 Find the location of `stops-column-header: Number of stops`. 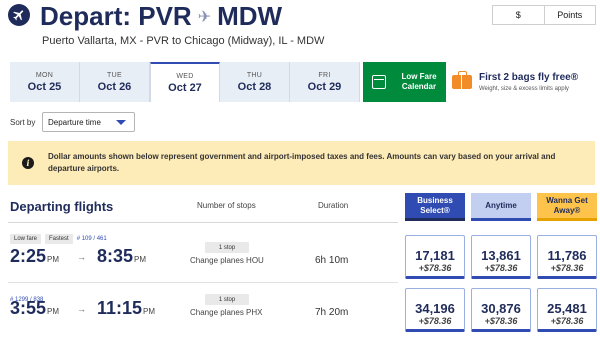

stops-column-header: Number of stops is located at coordinates (226, 205).